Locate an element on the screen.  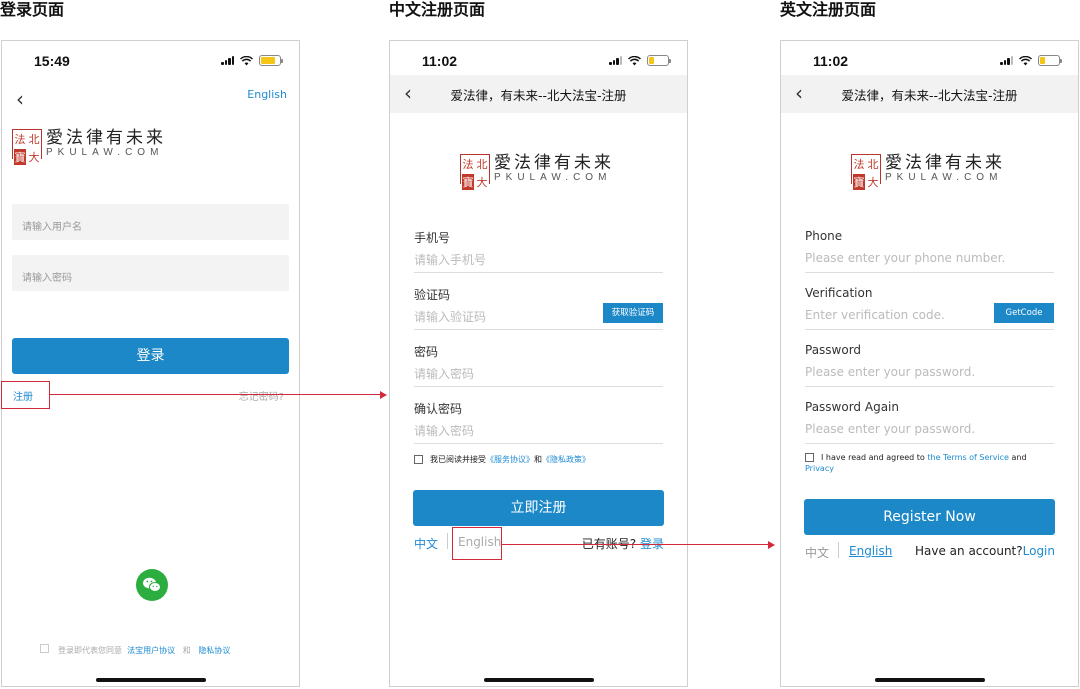
verification-label: Verification is located at coordinates (839, 293).